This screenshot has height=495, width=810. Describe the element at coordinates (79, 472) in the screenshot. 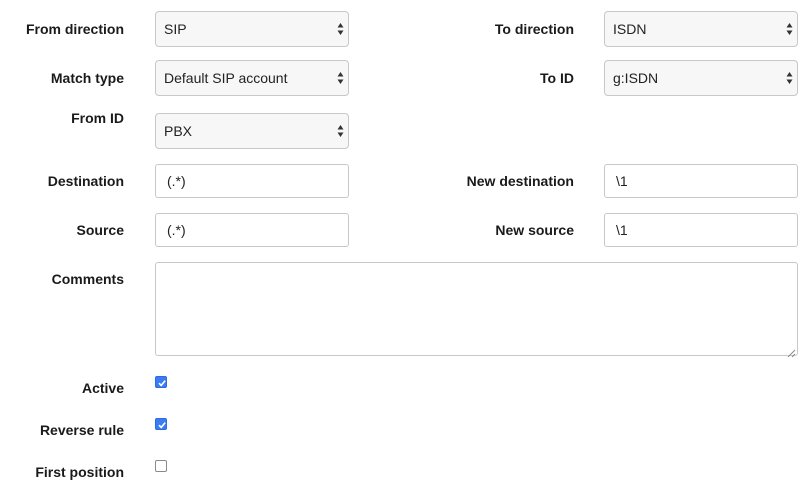

I see `first-position-label: First position` at that location.